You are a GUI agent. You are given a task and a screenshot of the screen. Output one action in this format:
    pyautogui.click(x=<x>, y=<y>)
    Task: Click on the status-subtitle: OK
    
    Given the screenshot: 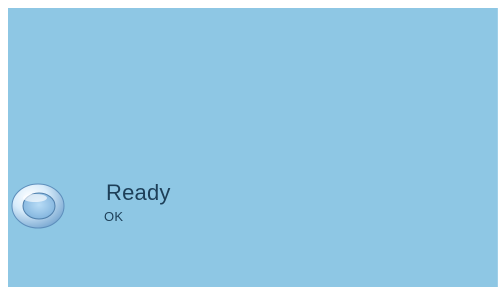 What is the action you would take?
    pyautogui.click(x=114, y=216)
    